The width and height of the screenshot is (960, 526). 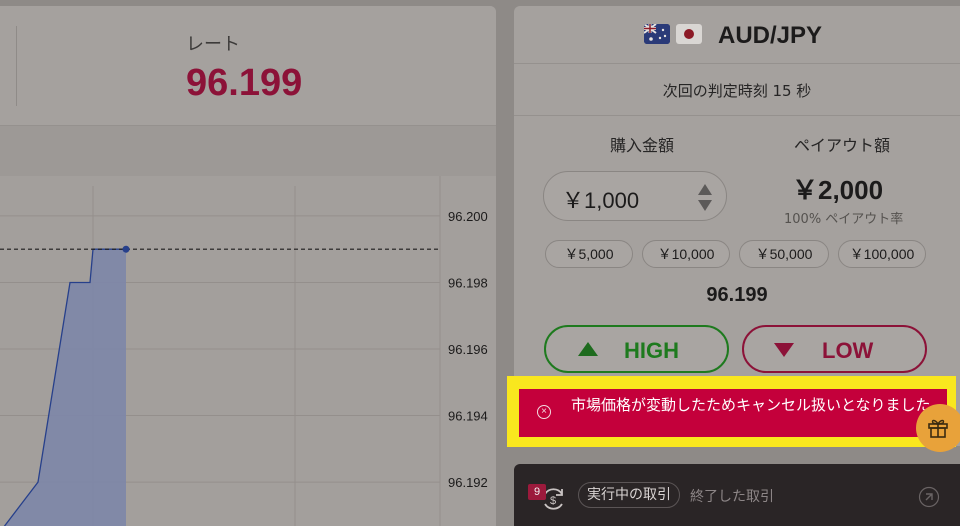 What do you see at coordinates (468, 349) in the screenshot?
I see `y-tick-label: 96.196` at bounding box center [468, 349].